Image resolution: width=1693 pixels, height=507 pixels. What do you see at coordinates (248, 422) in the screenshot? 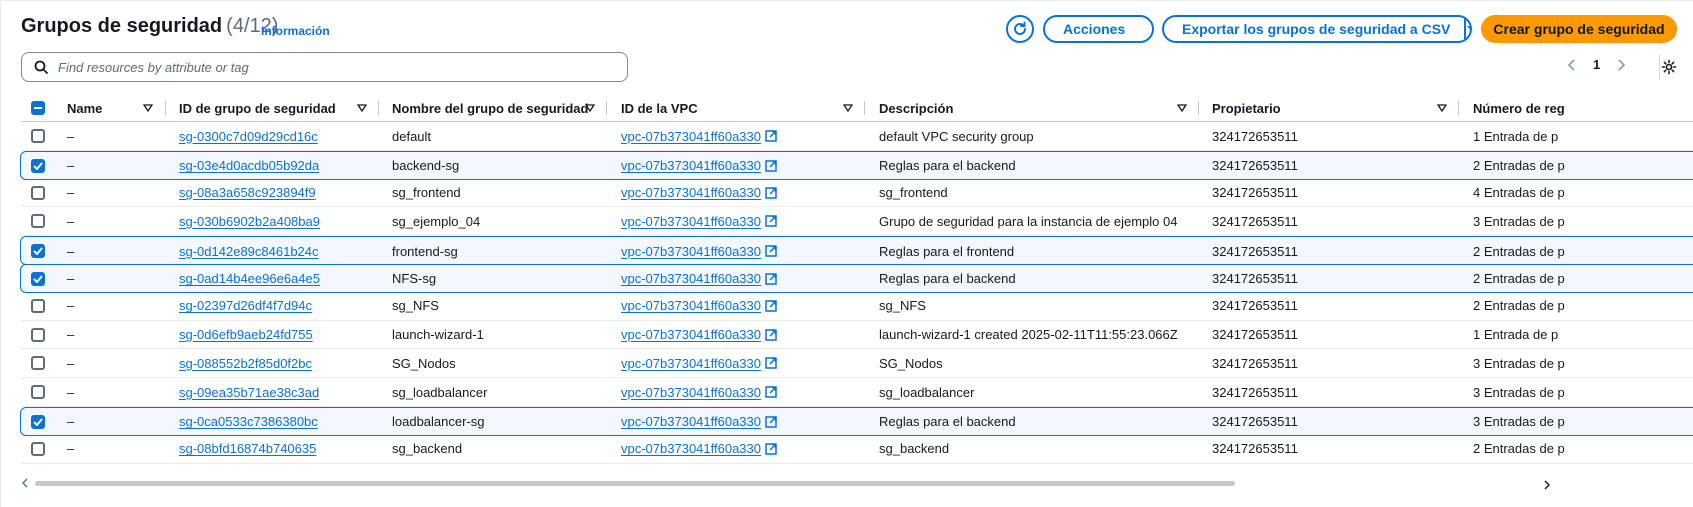
I see `cell-sg-id-link: sg-0ca0533c7386380bc` at bounding box center [248, 422].